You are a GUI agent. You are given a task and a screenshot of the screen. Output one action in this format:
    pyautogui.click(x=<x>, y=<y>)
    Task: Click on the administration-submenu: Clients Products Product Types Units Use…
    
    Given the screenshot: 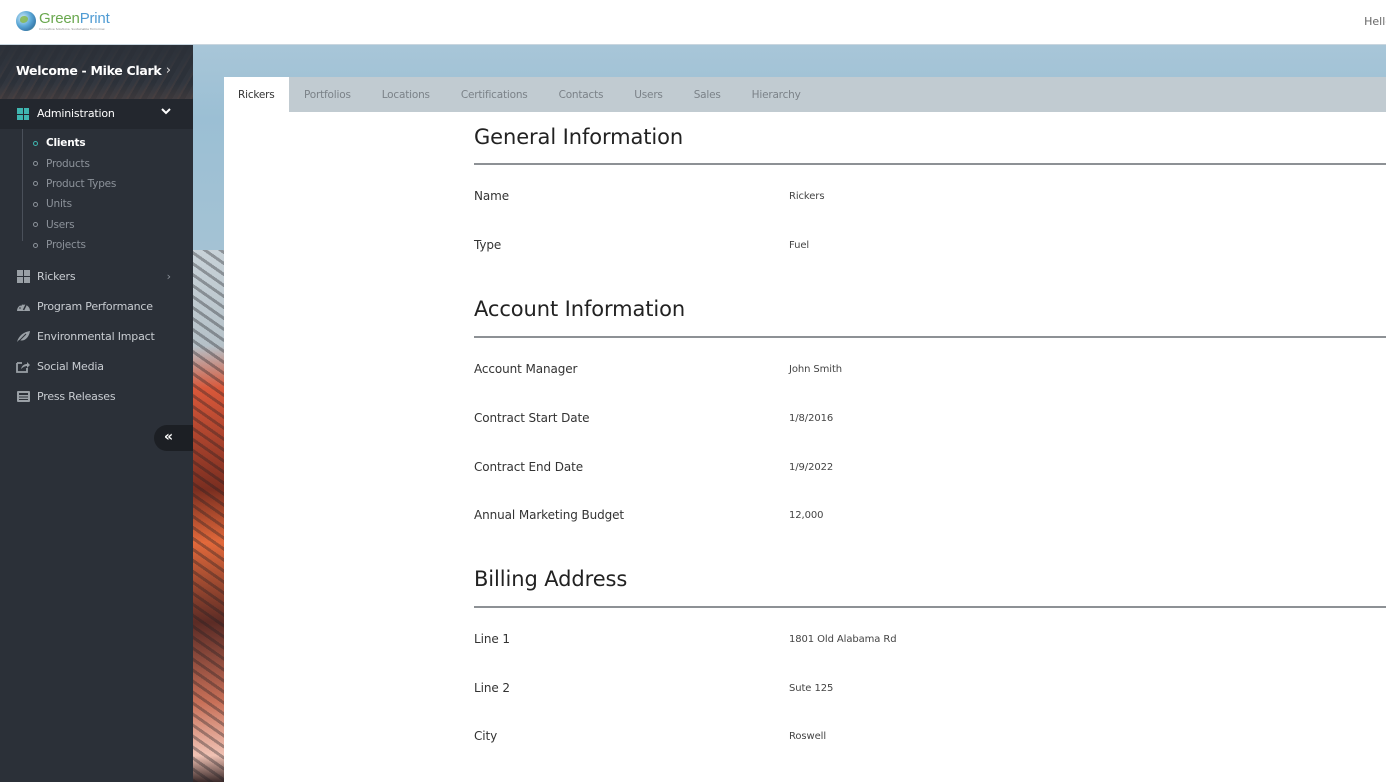 What is the action you would take?
    pyautogui.click(x=96, y=193)
    